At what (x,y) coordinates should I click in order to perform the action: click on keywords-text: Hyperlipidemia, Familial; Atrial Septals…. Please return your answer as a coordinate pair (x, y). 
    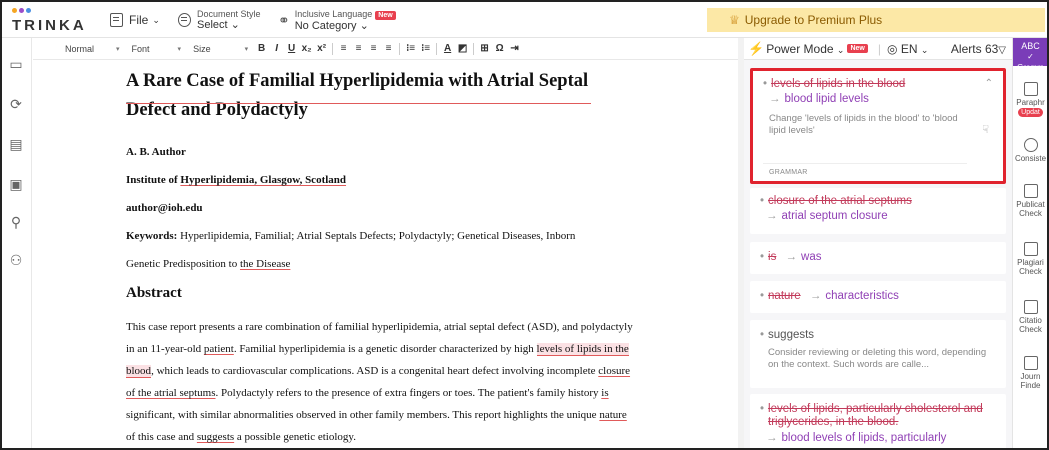
    Looking at the image, I should click on (376, 236).